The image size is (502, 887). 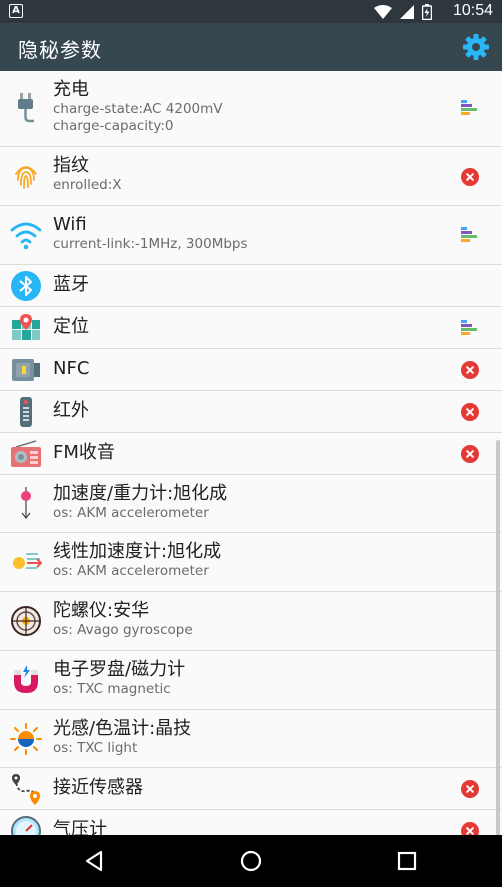 What do you see at coordinates (251, 235) in the screenshot?
I see `list-item-wifi: Wifi current-link:-1MHz, 300Mbps` at bounding box center [251, 235].